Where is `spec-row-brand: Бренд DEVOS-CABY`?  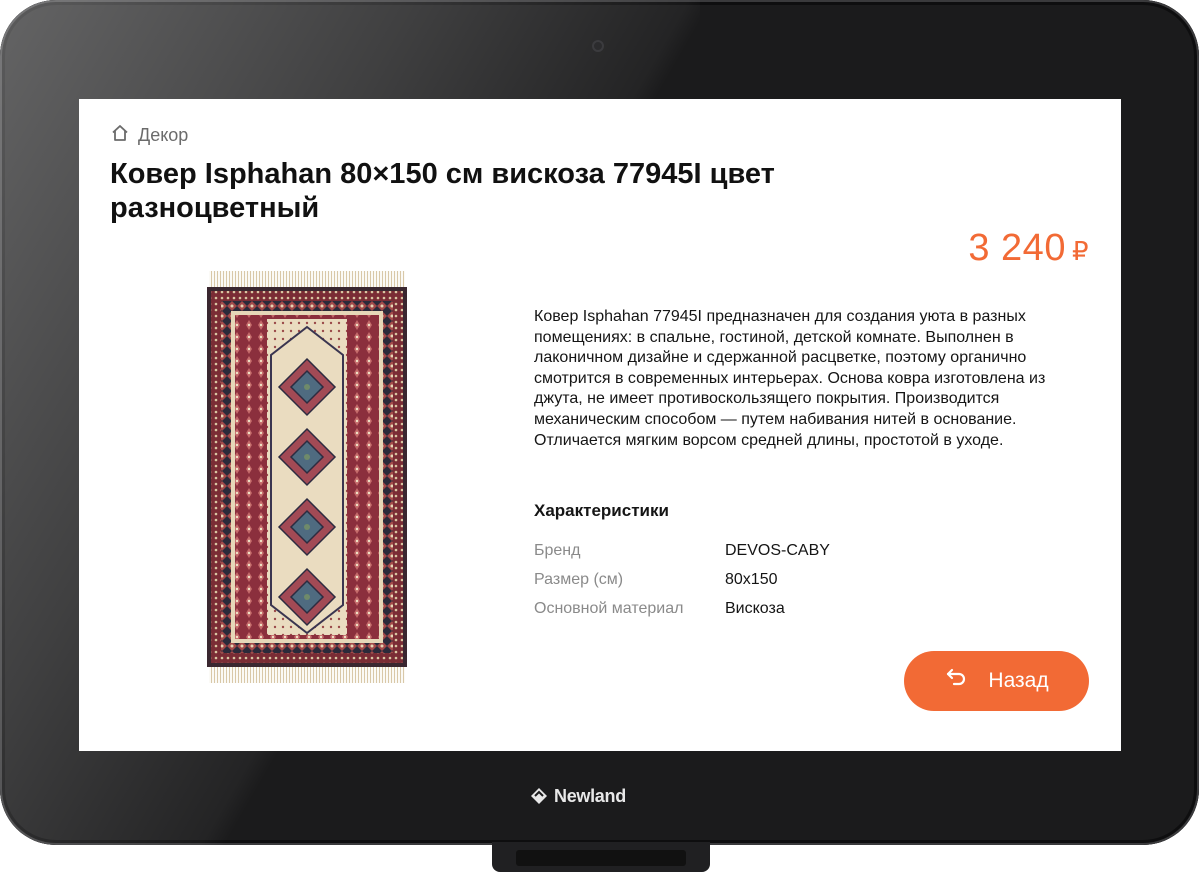 spec-row-brand: Бренд DEVOS-CABY is located at coordinates (784, 550).